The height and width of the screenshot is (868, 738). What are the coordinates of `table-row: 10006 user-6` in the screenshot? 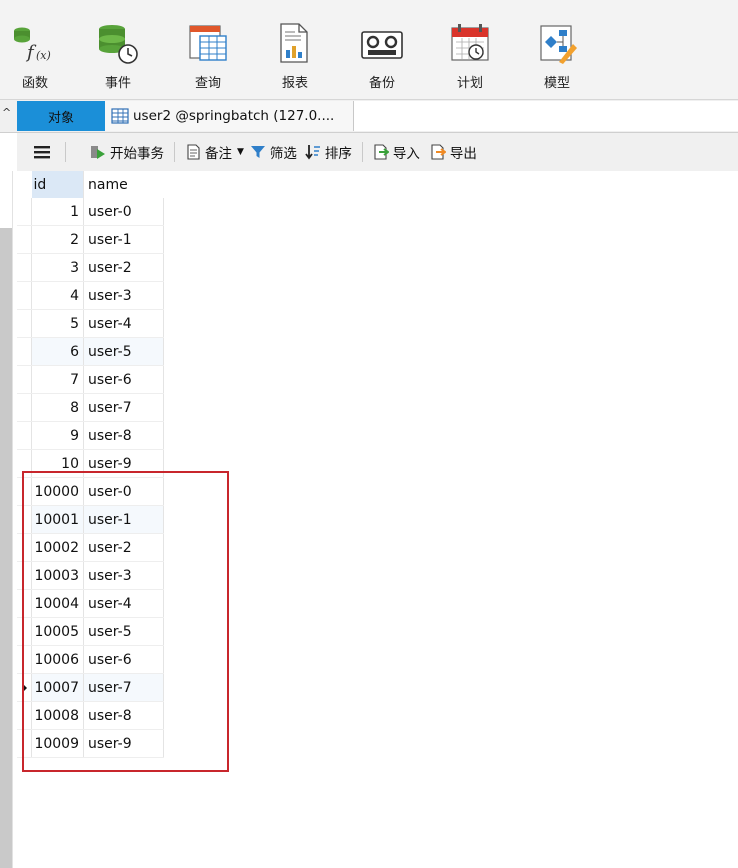 It's located at (90, 659).